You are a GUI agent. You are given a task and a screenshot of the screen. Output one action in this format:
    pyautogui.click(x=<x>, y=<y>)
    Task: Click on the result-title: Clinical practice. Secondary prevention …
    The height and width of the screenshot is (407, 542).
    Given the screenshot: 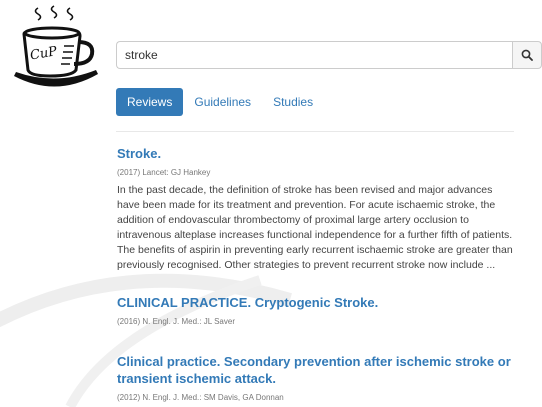 What is the action you would take?
    pyautogui.click(x=317, y=370)
    